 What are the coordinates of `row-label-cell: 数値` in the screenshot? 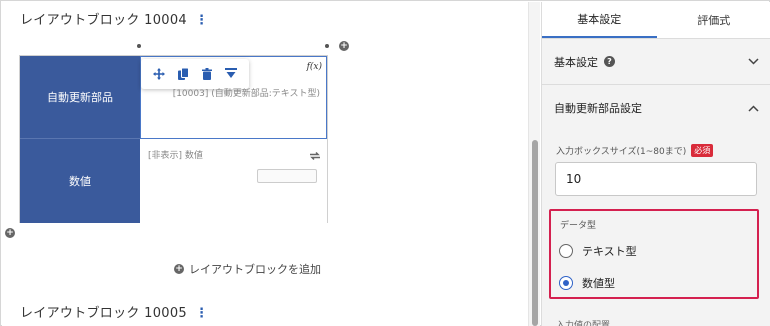 It's located at (80, 181).